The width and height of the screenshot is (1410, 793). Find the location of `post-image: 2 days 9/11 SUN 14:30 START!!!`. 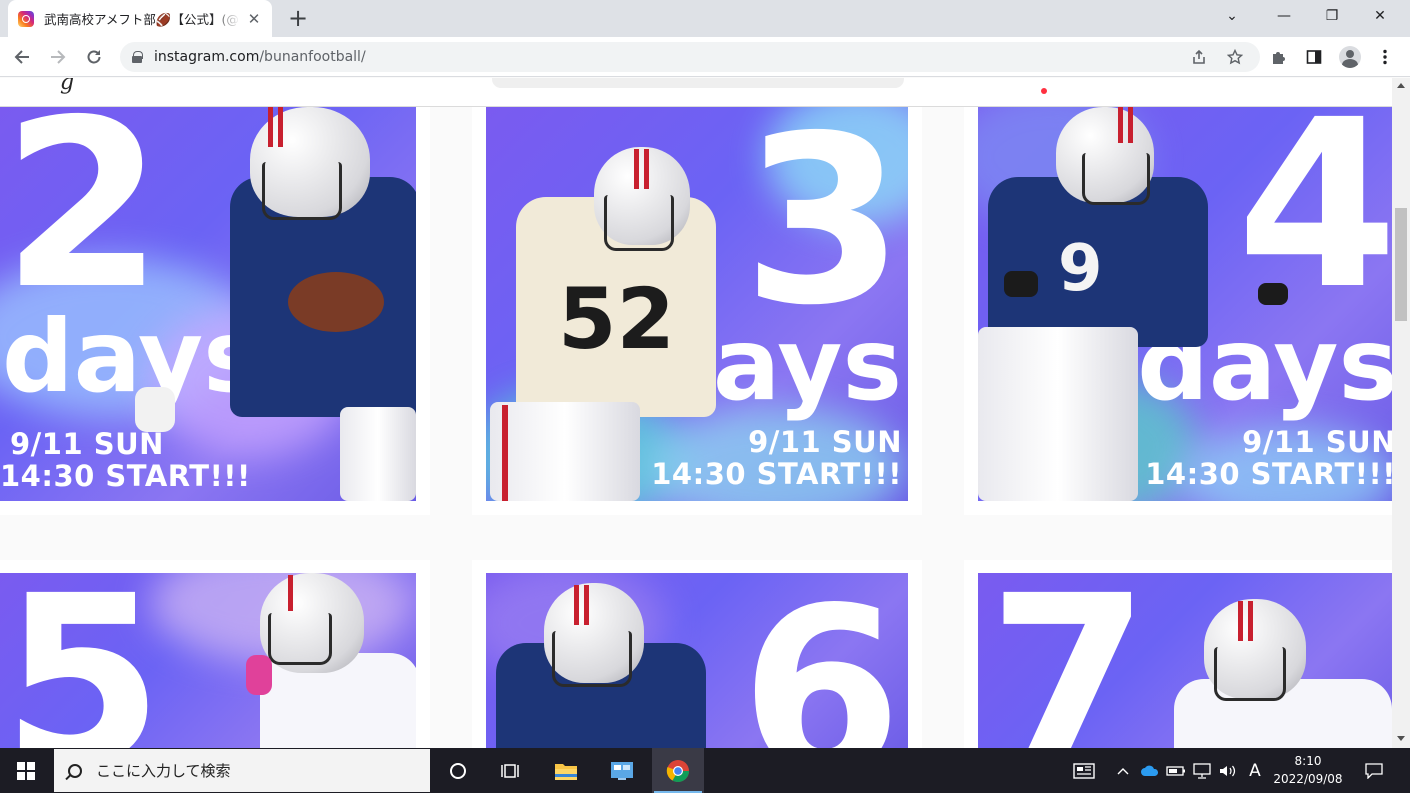

post-image: 2 days 9/11 SUN 14:30 START!!! is located at coordinates (208, 304).